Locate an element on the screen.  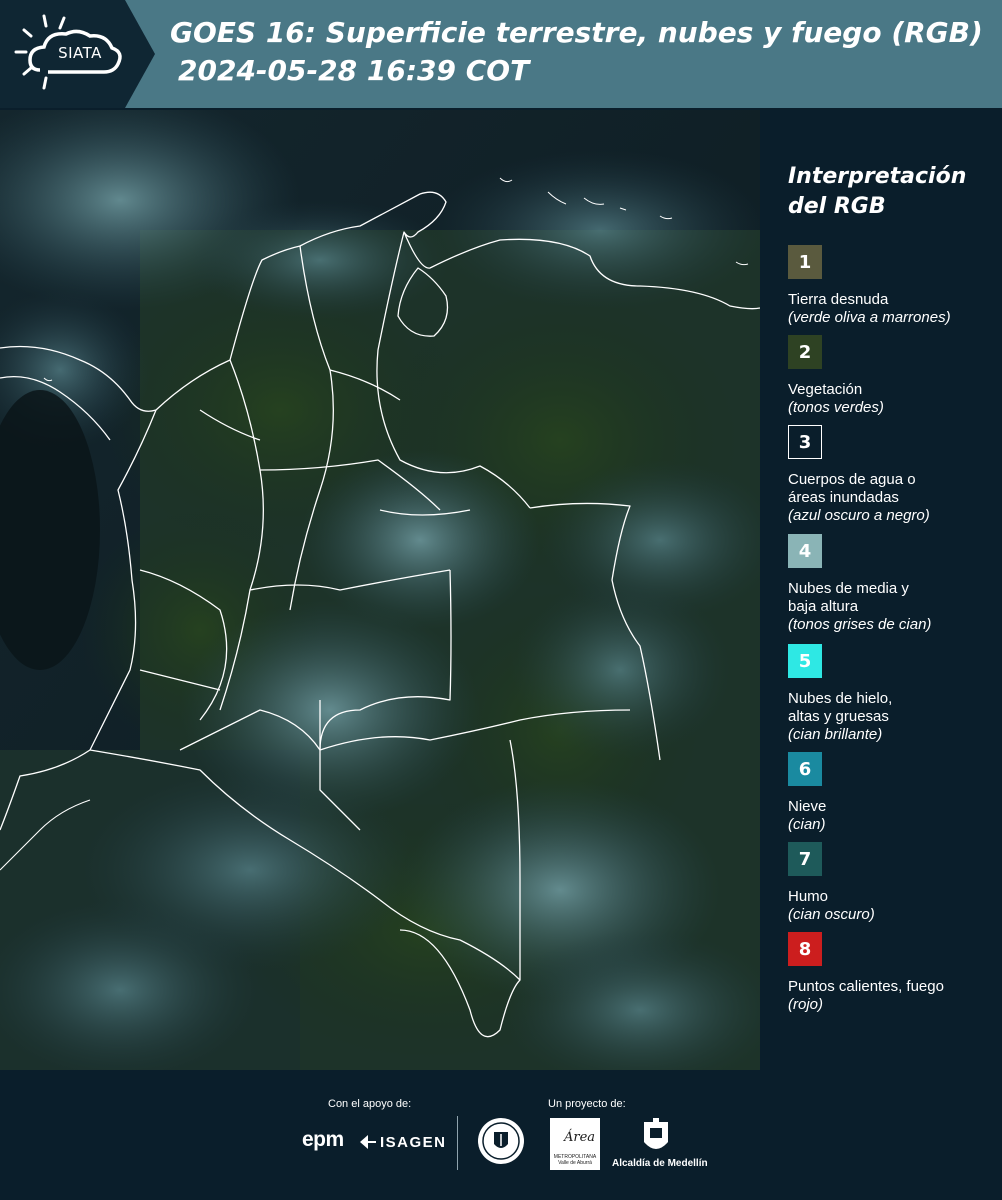
legend-item-vegetation: 2 Vegetación (tonos verdes) is located at coordinates (893, 376).